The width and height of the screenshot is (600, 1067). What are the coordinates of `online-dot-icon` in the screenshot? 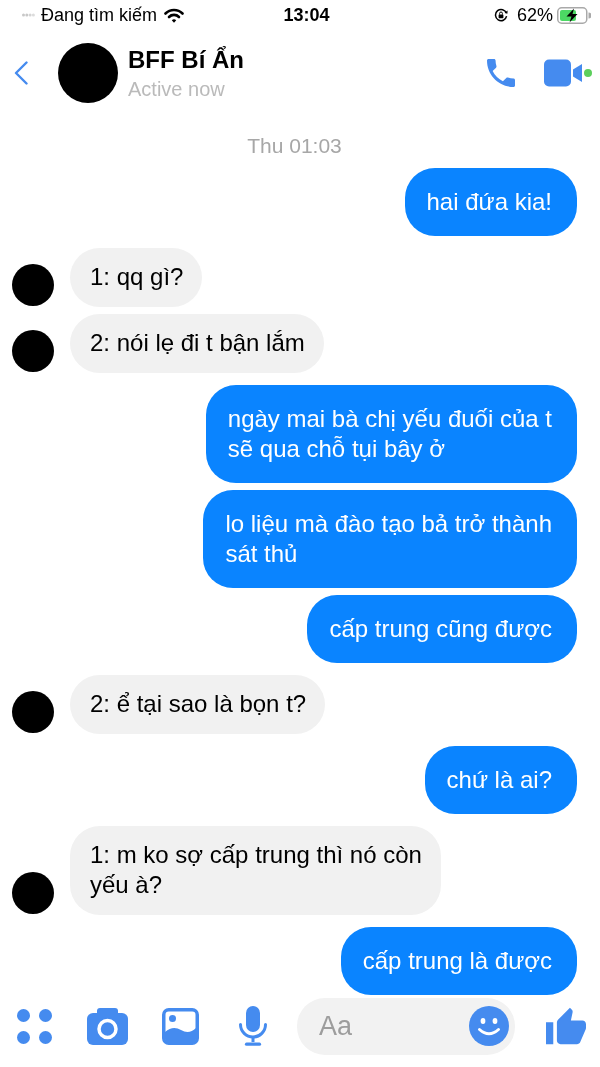 It's located at (588, 73).